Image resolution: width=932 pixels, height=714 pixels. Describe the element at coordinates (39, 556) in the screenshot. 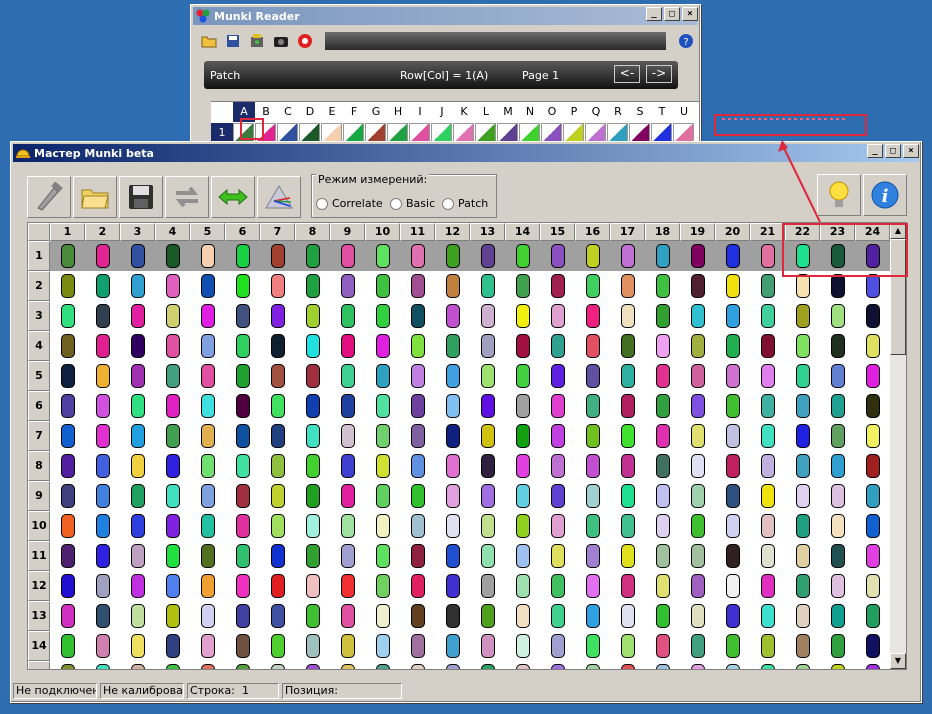

I see `row-header-11: 11` at that location.